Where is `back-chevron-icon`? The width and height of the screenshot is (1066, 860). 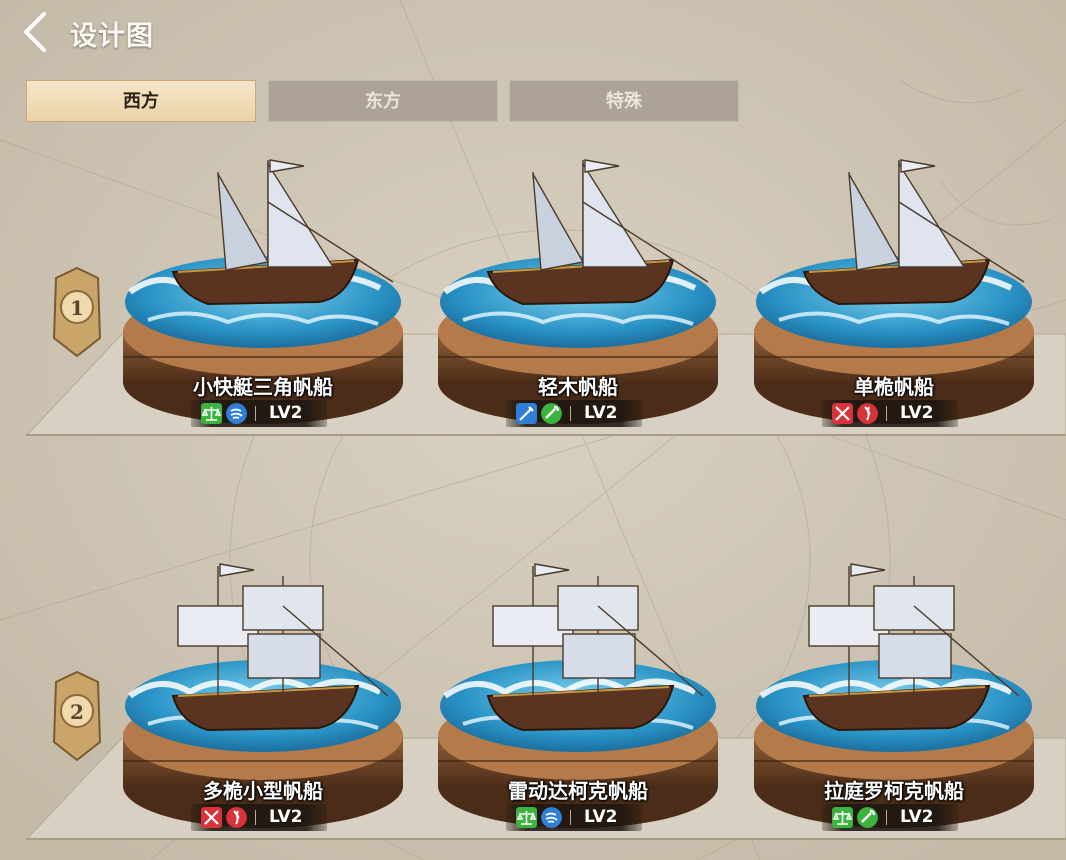 back-chevron-icon is located at coordinates (35, 32).